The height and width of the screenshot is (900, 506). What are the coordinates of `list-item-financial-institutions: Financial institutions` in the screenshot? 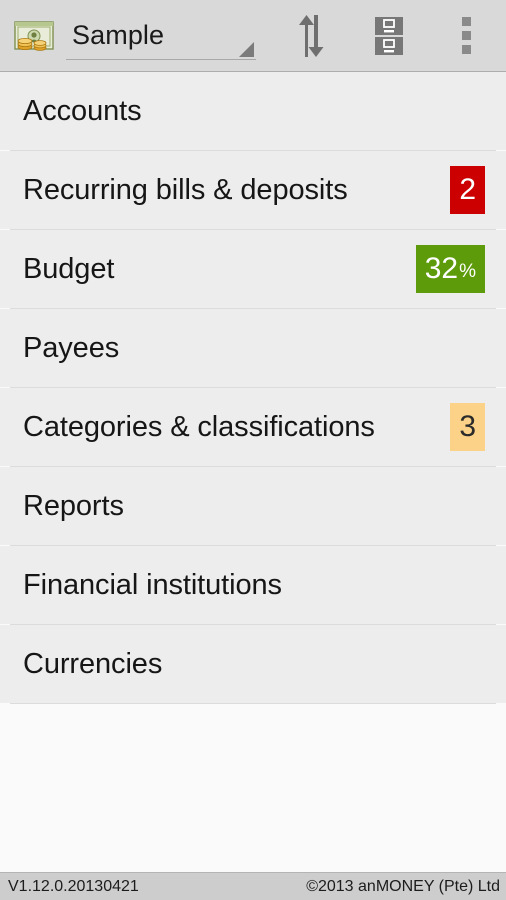 It's located at (253, 585).